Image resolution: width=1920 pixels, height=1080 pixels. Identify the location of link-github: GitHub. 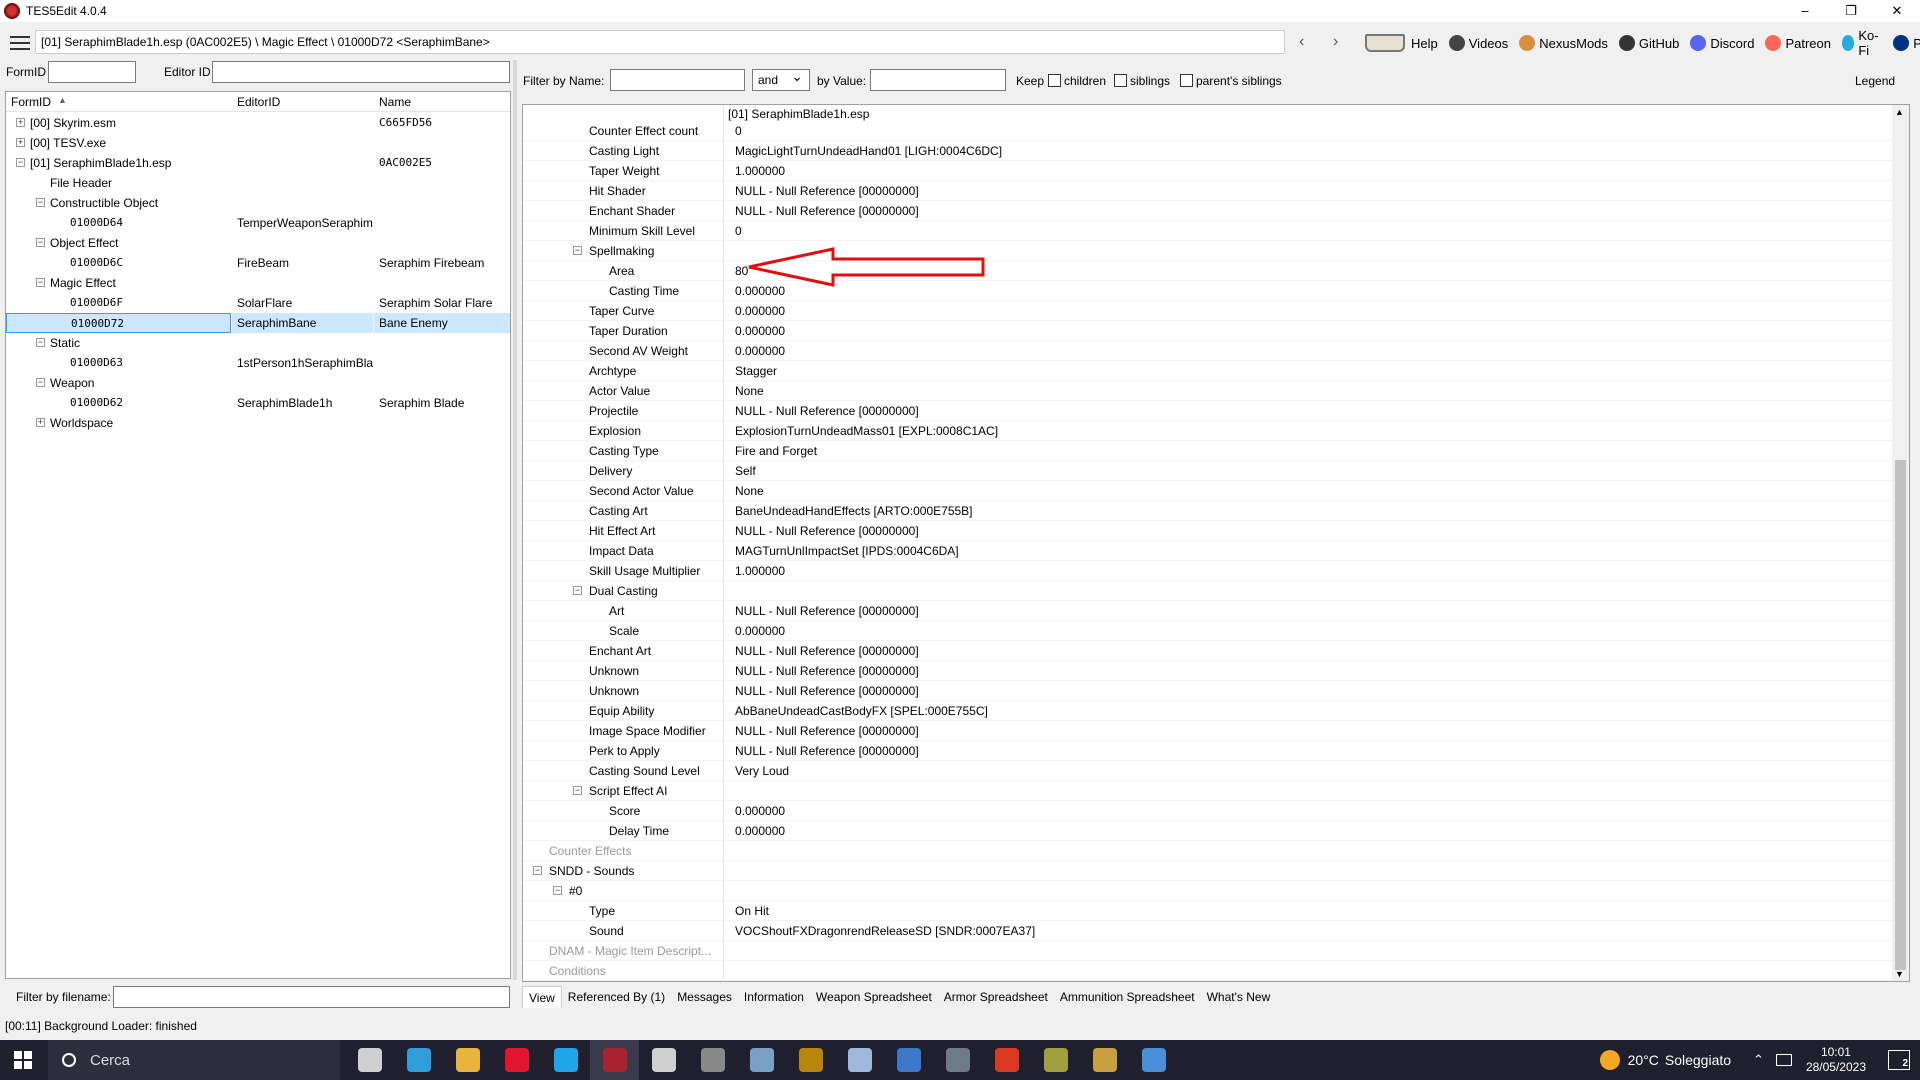
(1648, 43).